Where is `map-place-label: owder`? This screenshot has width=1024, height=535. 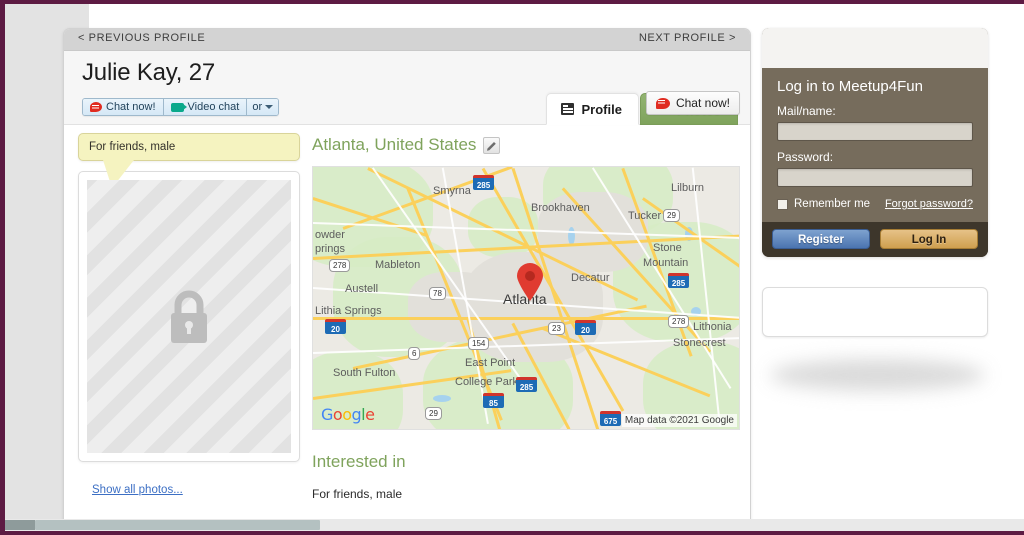 map-place-label: owder is located at coordinates (330, 235).